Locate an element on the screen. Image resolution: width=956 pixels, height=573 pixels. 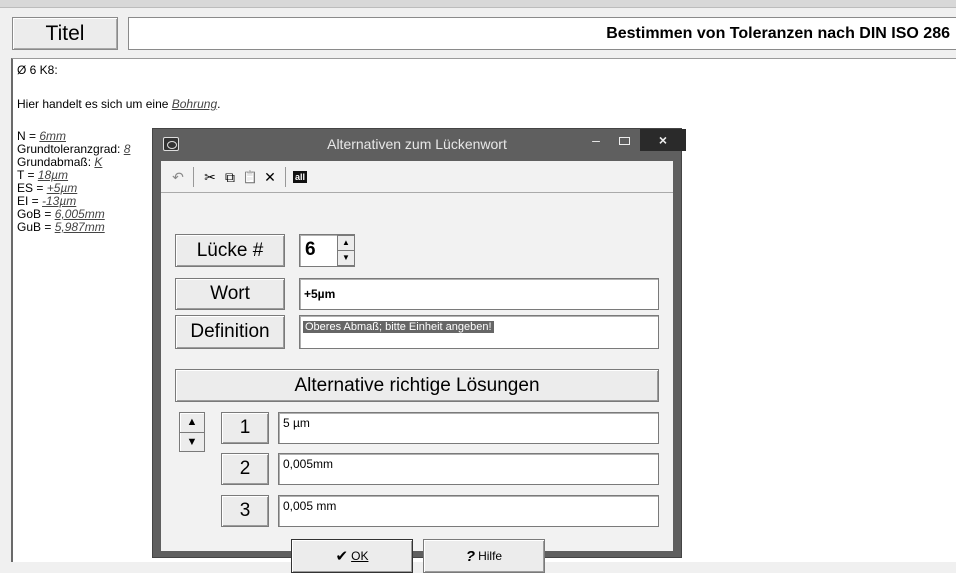
gap-value: 8 is located at coordinates (127, 149).